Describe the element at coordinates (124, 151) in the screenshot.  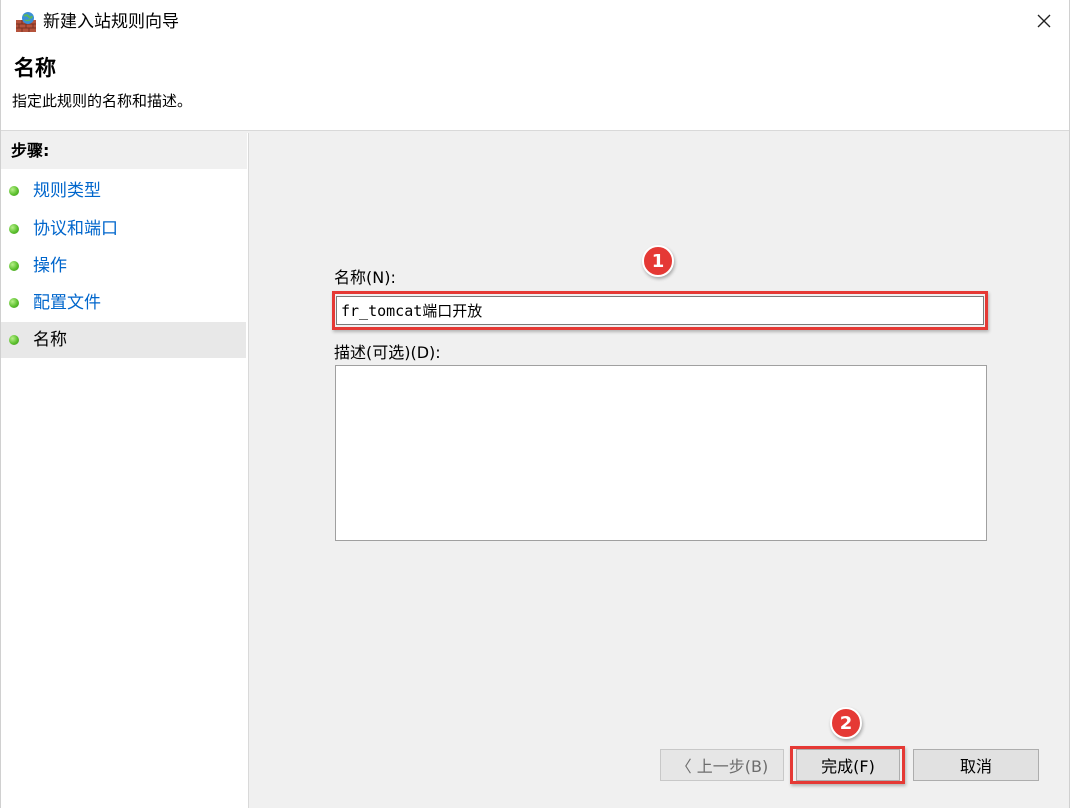
I see `steps-header: 步骤:` at that location.